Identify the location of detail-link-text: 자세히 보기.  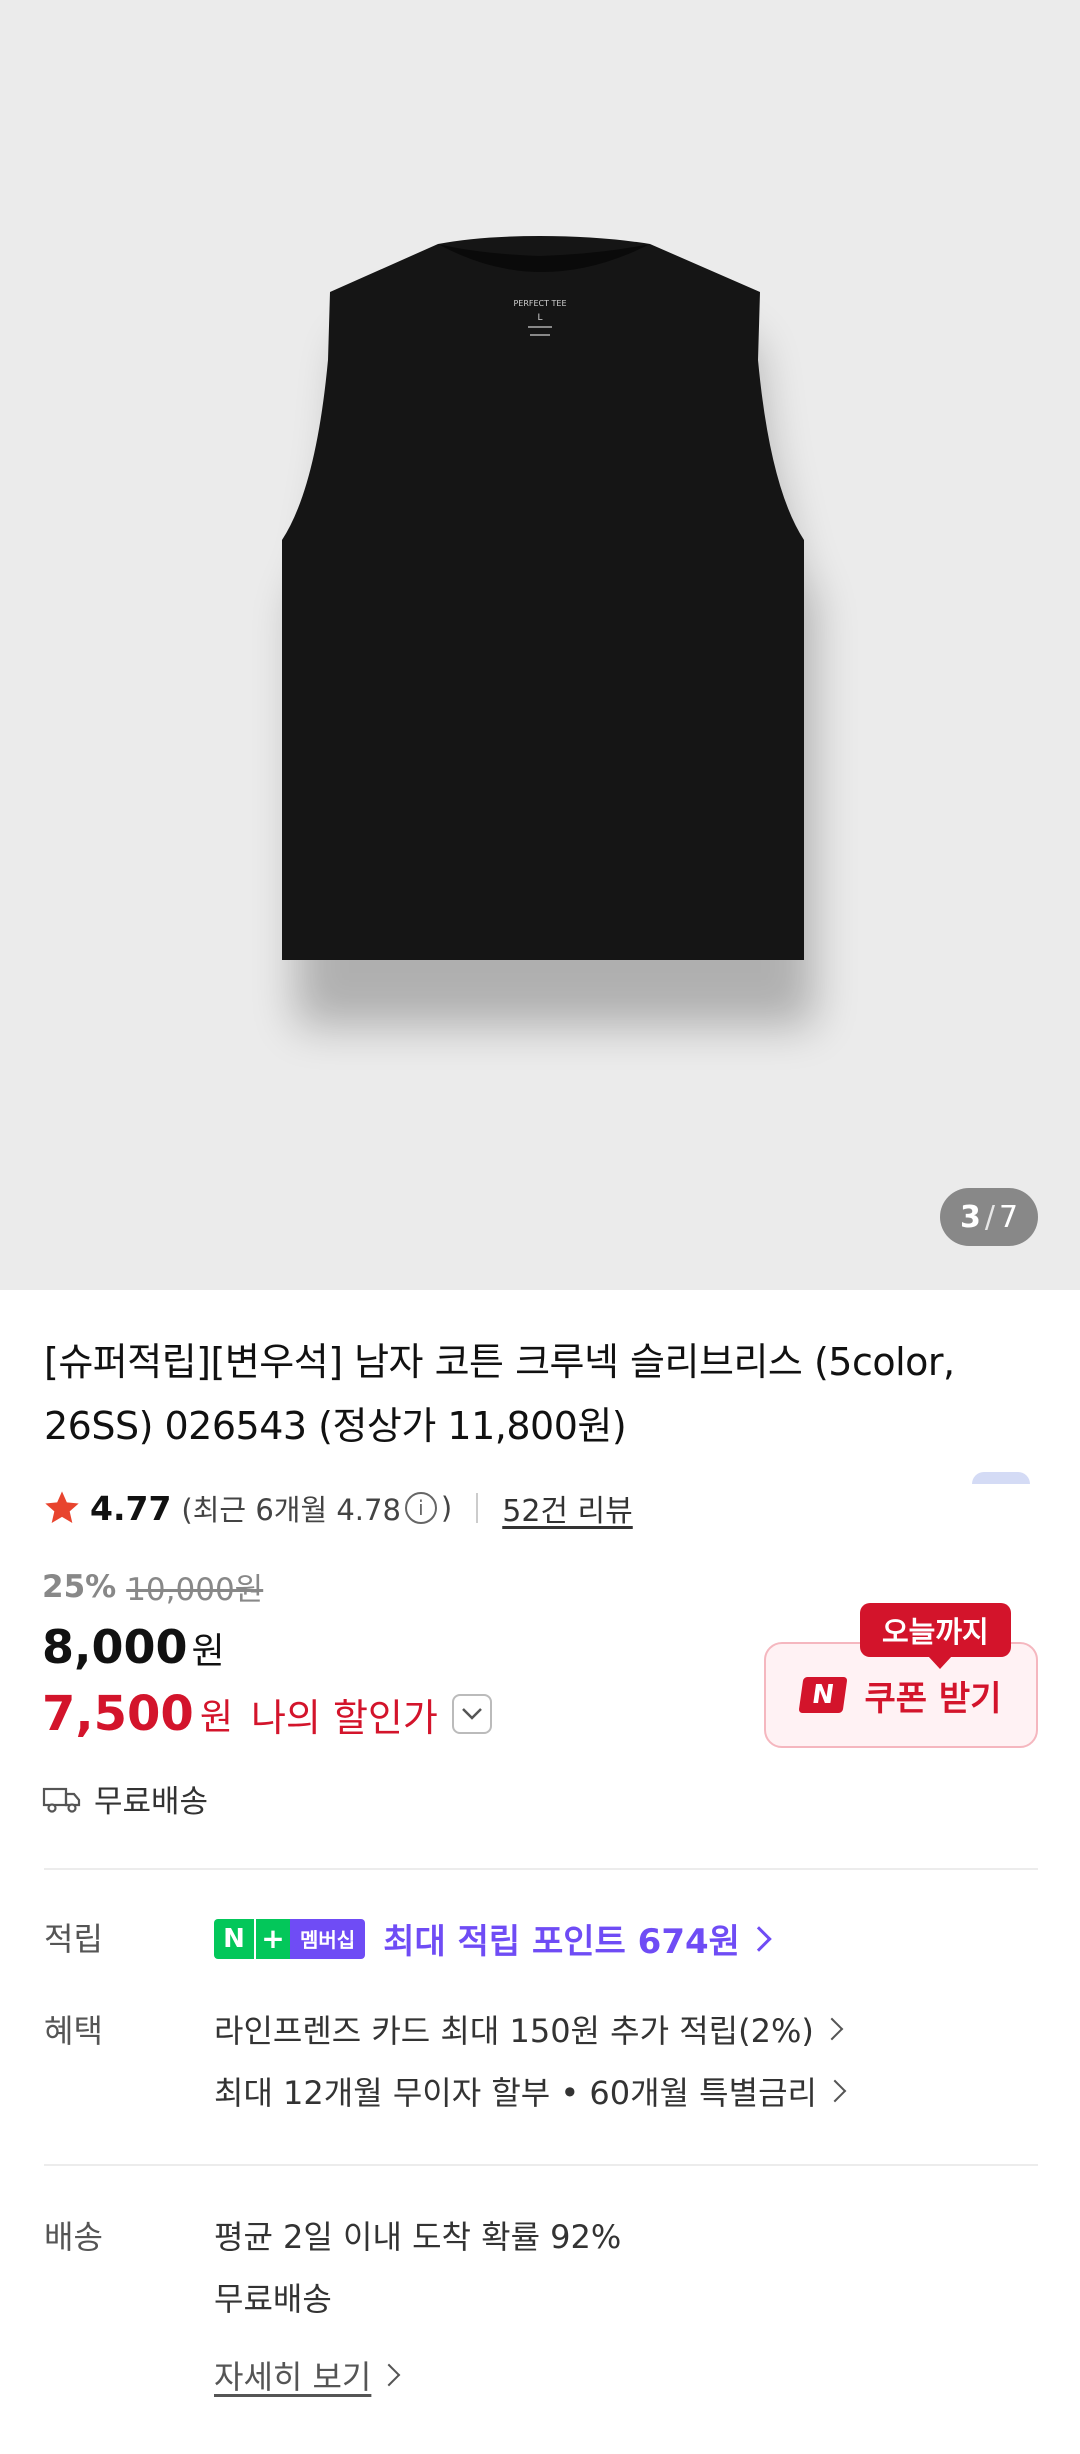
(293, 2377).